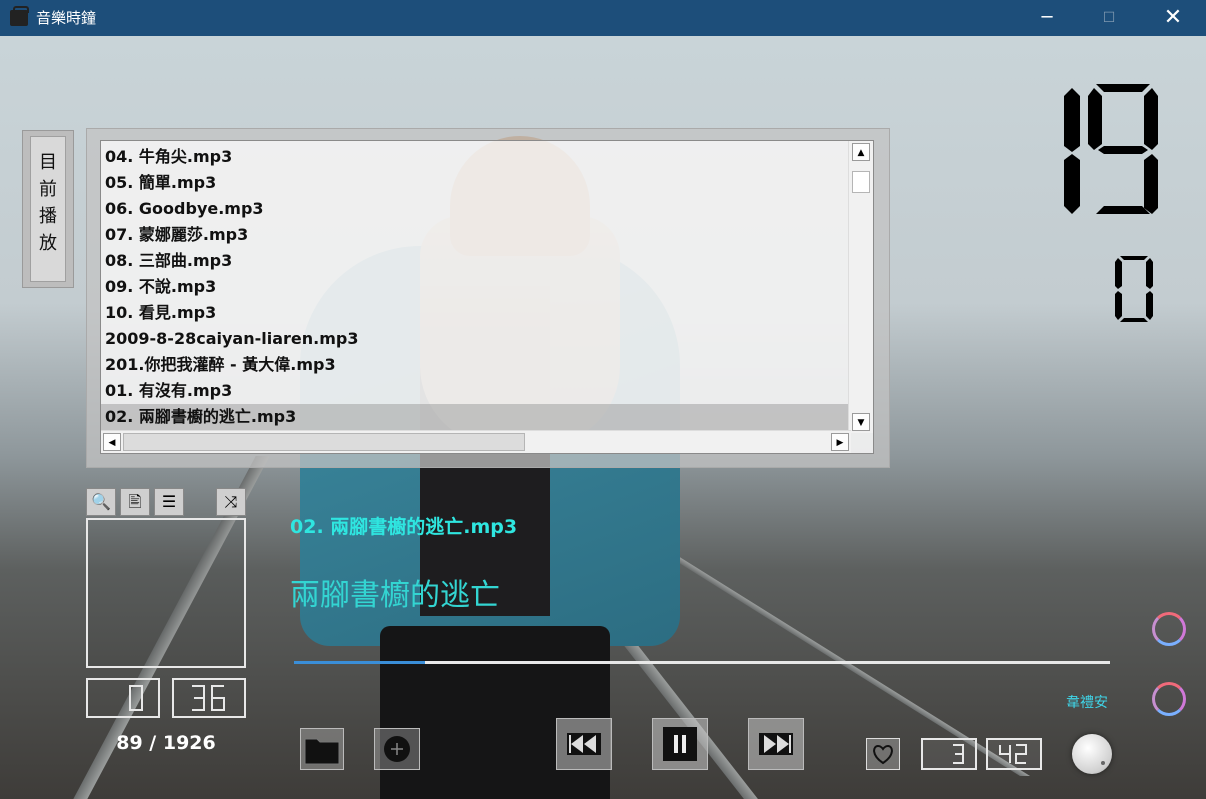 The image size is (1206, 799). I want to click on track-counter: 89 / 1926, so click(166, 743).